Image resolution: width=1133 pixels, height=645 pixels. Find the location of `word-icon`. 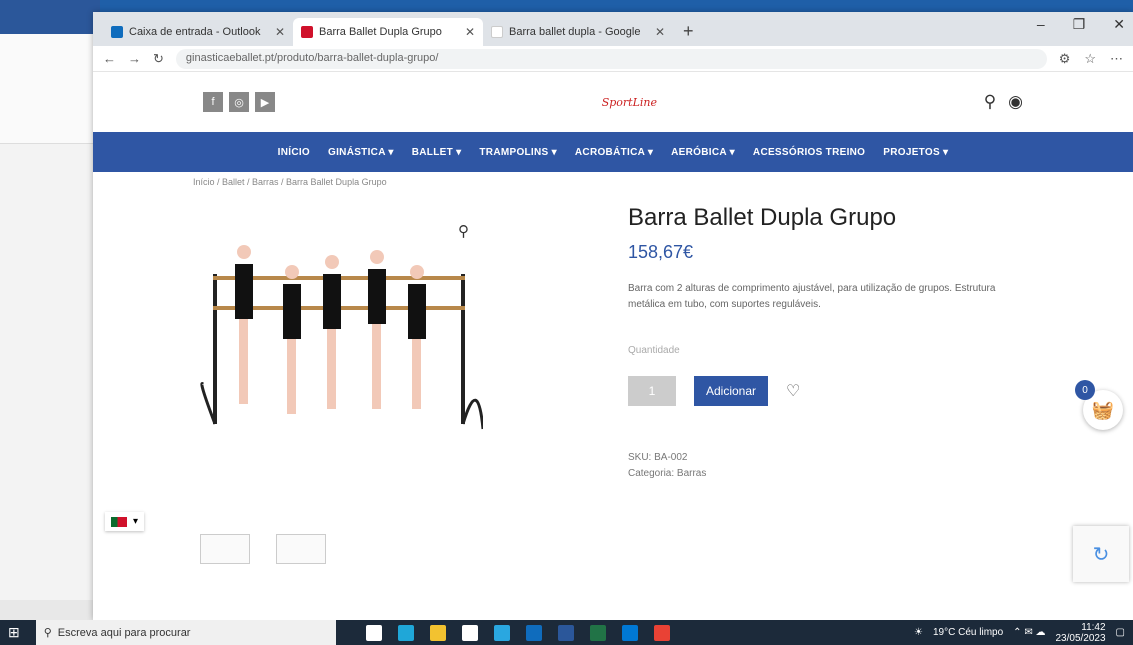

word-icon is located at coordinates (565, 632).